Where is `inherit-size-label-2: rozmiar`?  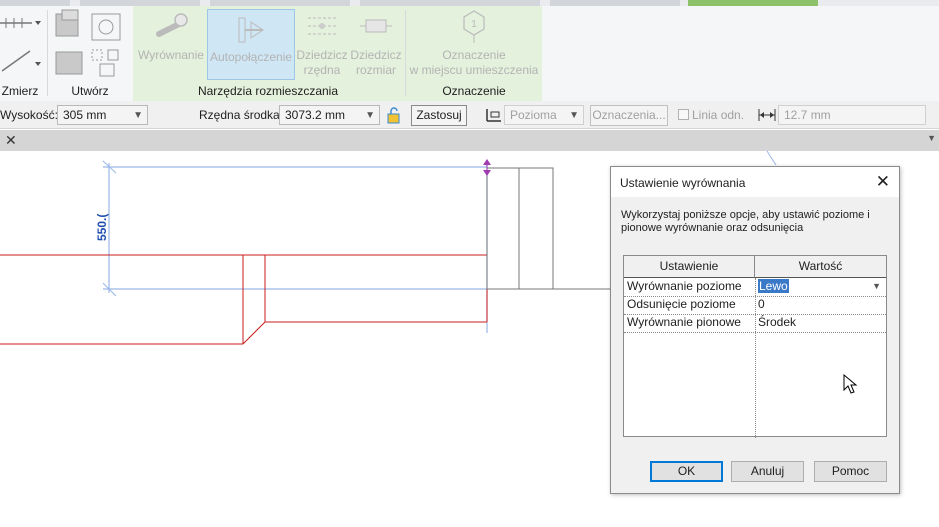
inherit-size-label-2: rozmiar is located at coordinates (375, 70).